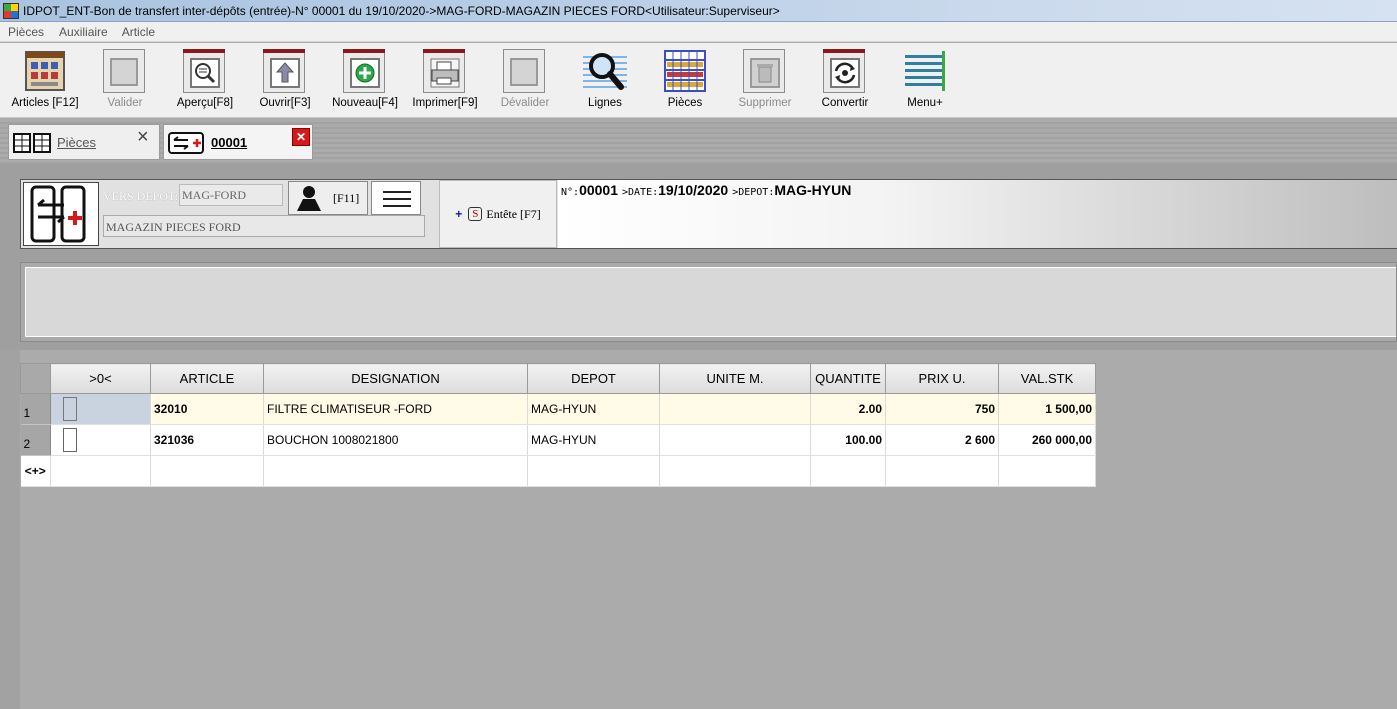 This screenshot has height=709, width=1397. Describe the element at coordinates (475, 214) in the screenshot. I see `s-icon: S` at that location.